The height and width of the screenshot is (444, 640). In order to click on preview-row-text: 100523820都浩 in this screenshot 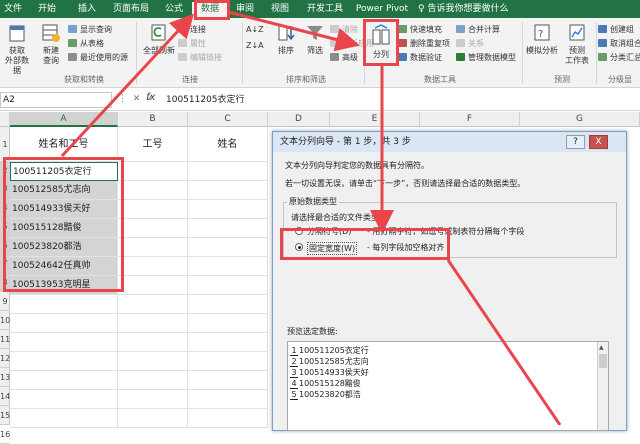, I will do `click(330, 394)`.